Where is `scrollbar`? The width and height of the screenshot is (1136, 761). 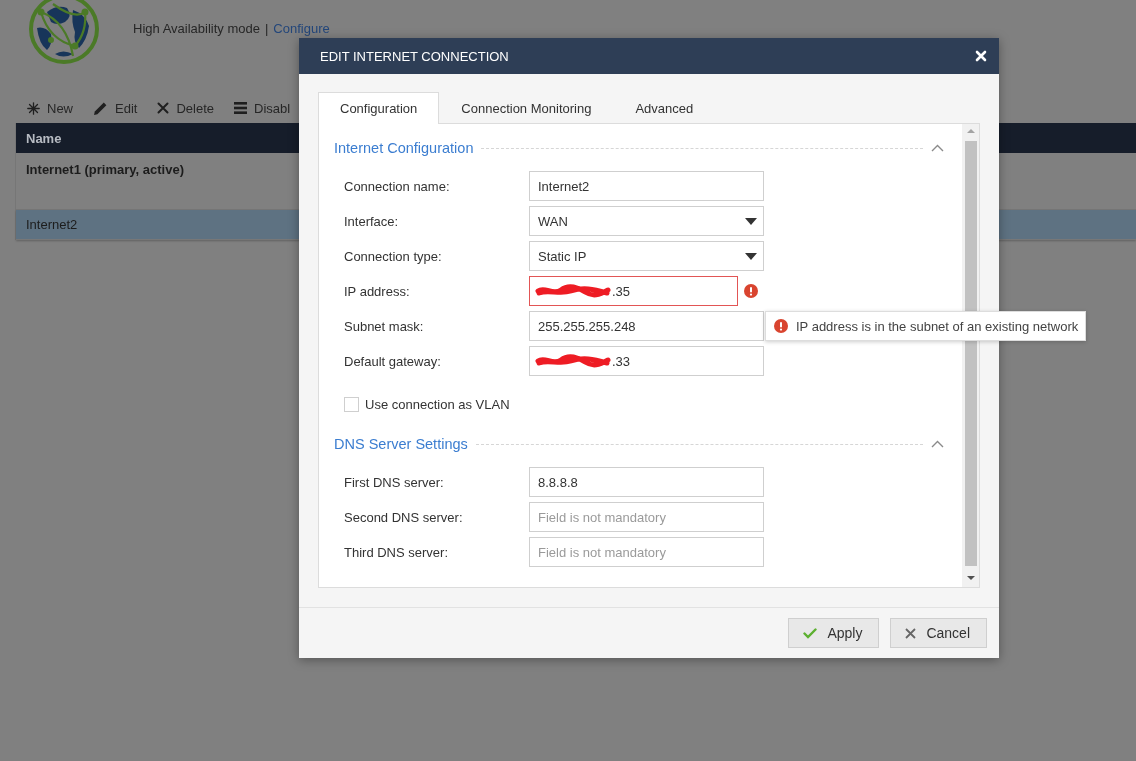 scrollbar is located at coordinates (970, 355).